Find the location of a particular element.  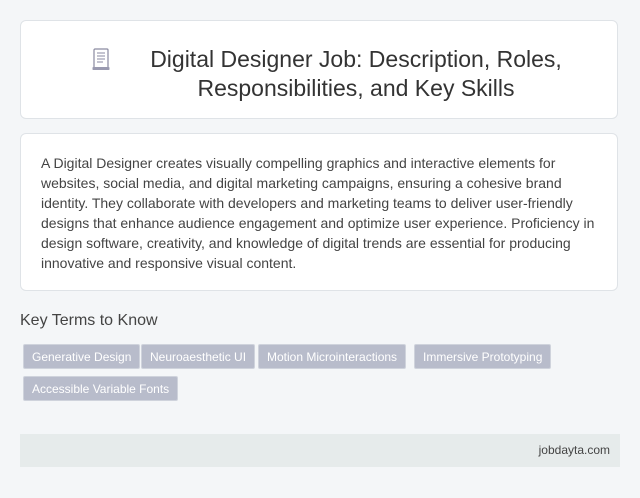

document-icon is located at coordinates (101, 59).